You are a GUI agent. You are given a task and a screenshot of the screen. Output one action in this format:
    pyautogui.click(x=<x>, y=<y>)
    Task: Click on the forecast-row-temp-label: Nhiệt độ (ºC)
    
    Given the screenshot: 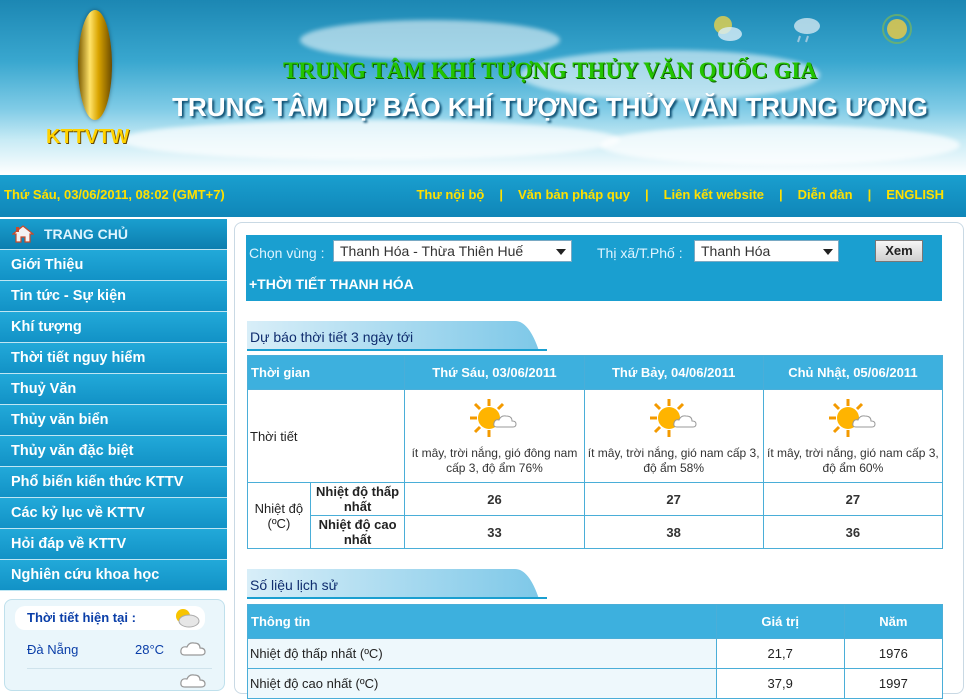 What is the action you would take?
    pyautogui.click(x=279, y=515)
    